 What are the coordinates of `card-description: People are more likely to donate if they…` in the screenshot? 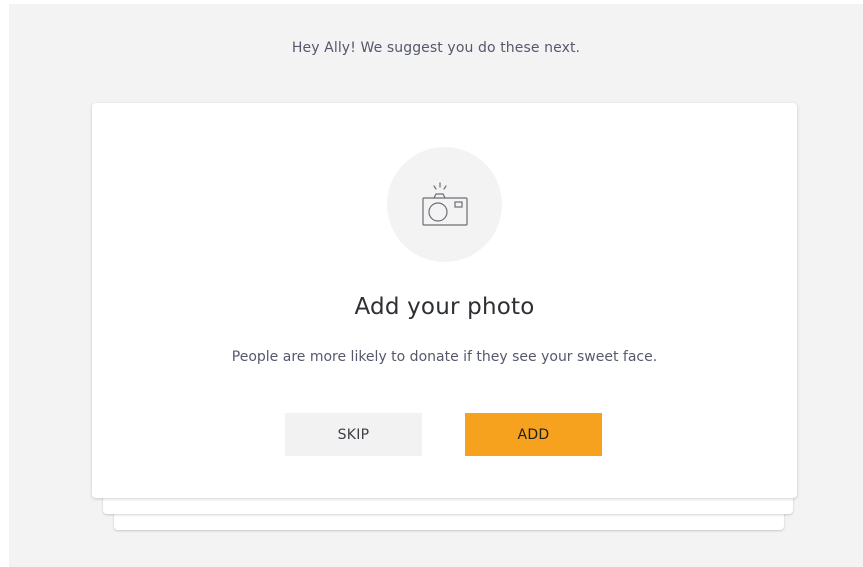 It's located at (444, 357).